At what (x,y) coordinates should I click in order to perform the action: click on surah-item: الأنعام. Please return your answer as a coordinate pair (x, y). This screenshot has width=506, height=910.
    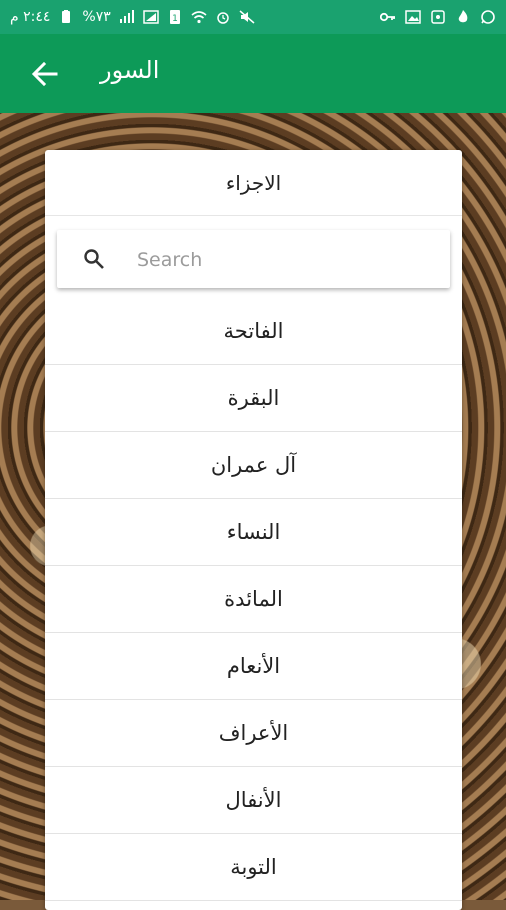
    Looking at the image, I should click on (253, 666).